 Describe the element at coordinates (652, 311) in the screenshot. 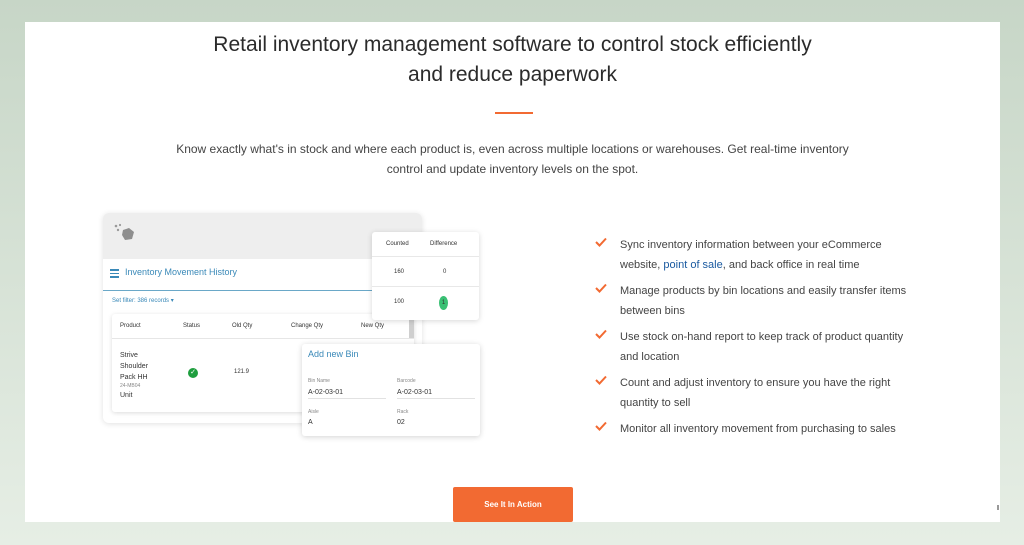

I see `feature-line: between bins` at that location.